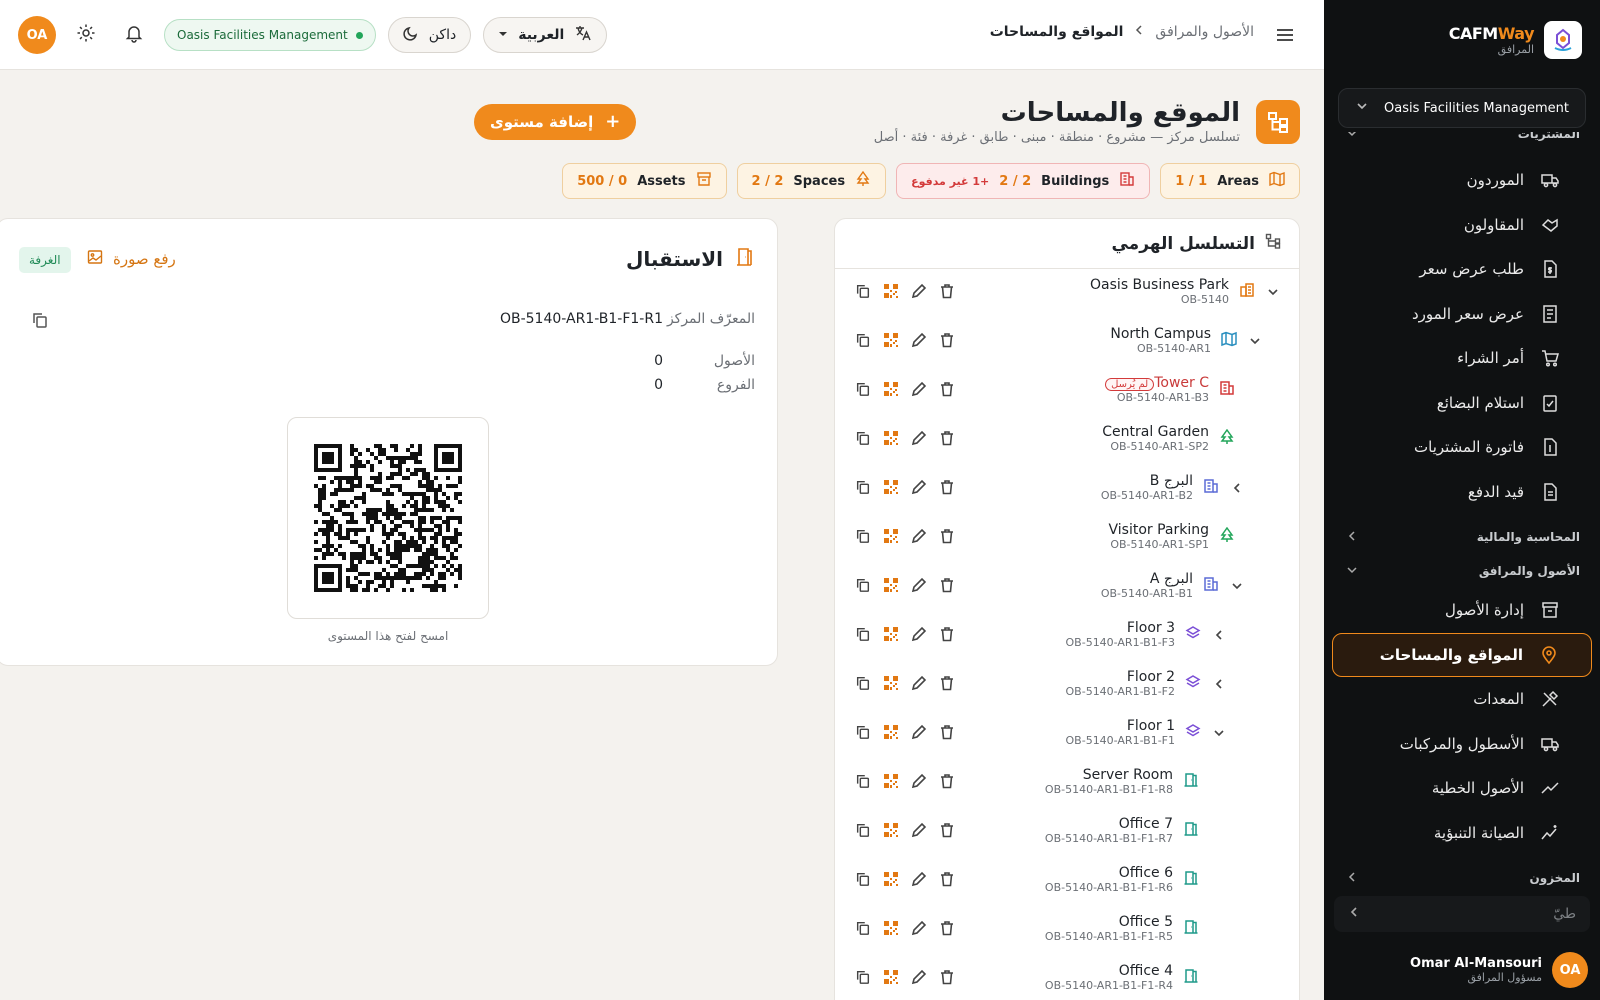 The width and height of the screenshot is (1600, 1000). What do you see at coordinates (1023, 181) in the screenshot?
I see `stat-buildings: +1 غير مدفوع 2 / 2 Buildings` at bounding box center [1023, 181].